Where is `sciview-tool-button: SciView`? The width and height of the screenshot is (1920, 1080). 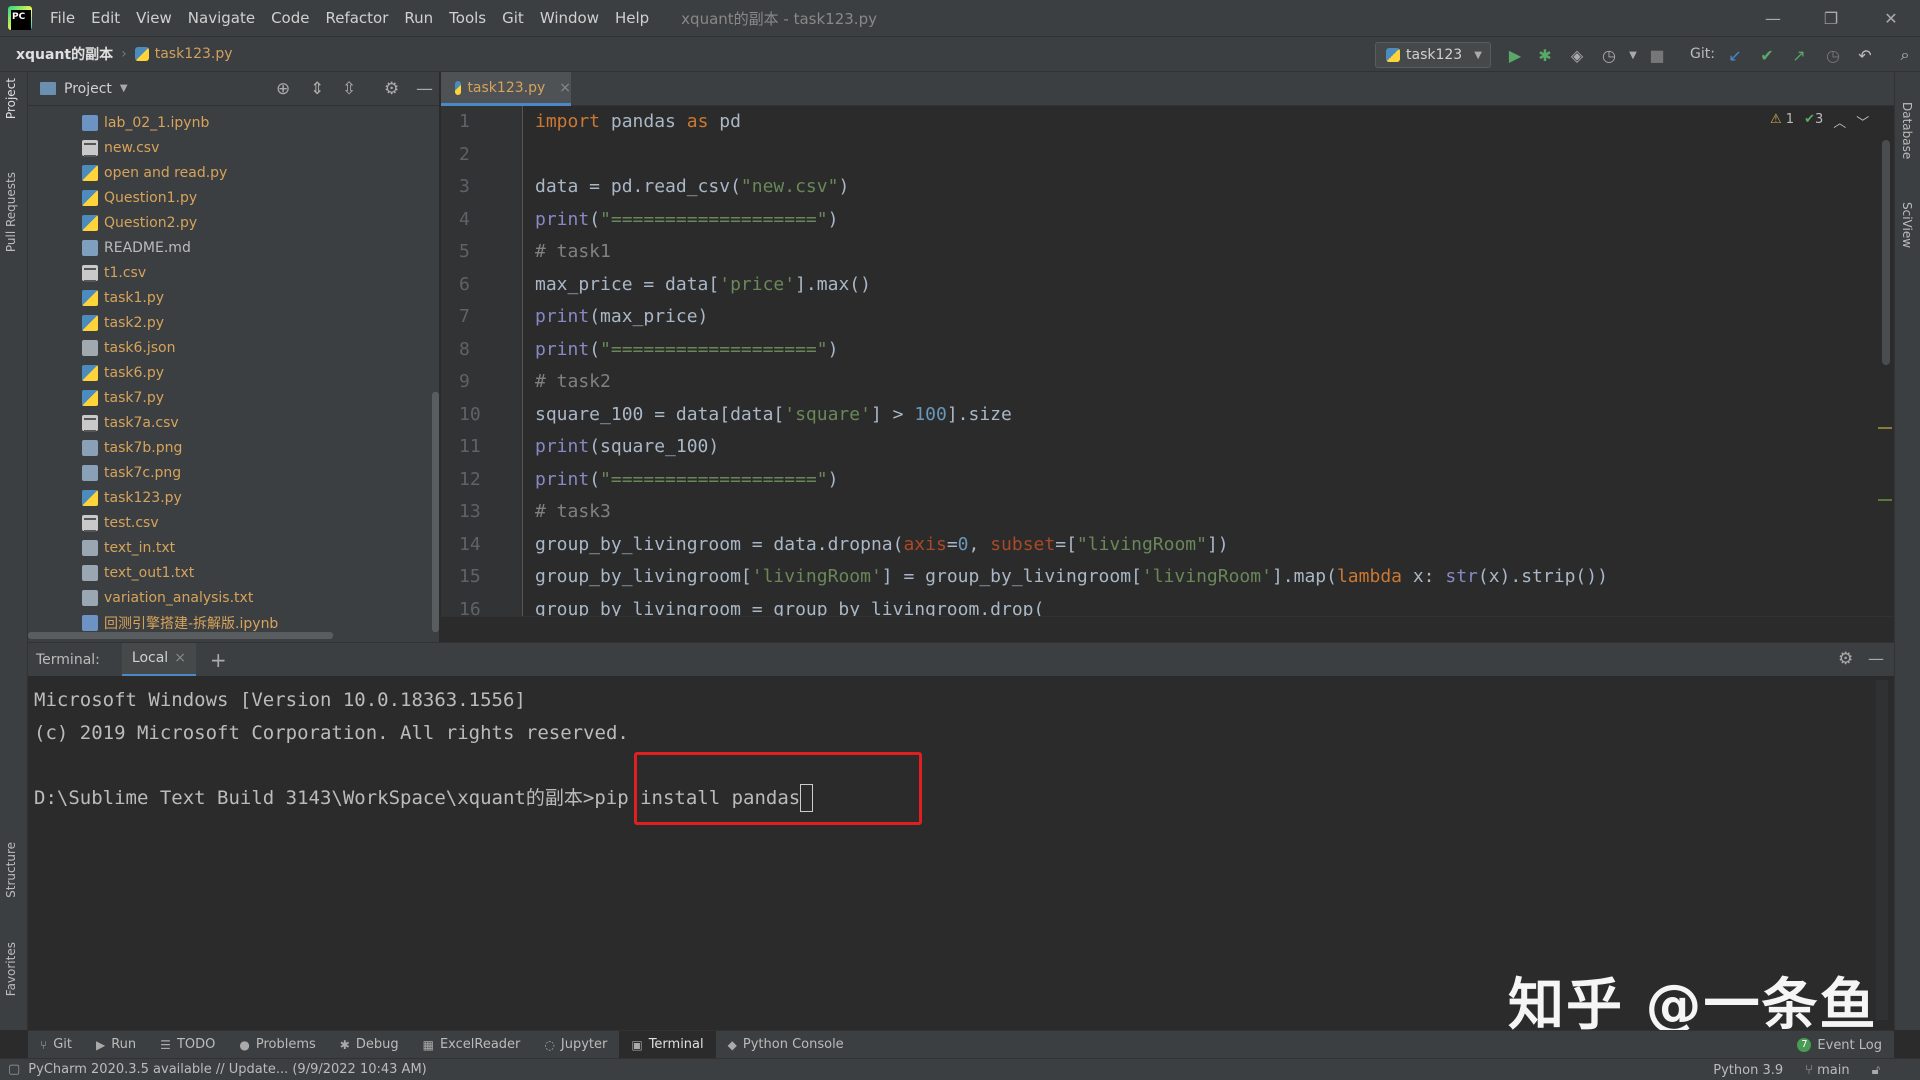
sciview-tool-button: SciView is located at coordinates (1907, 225).